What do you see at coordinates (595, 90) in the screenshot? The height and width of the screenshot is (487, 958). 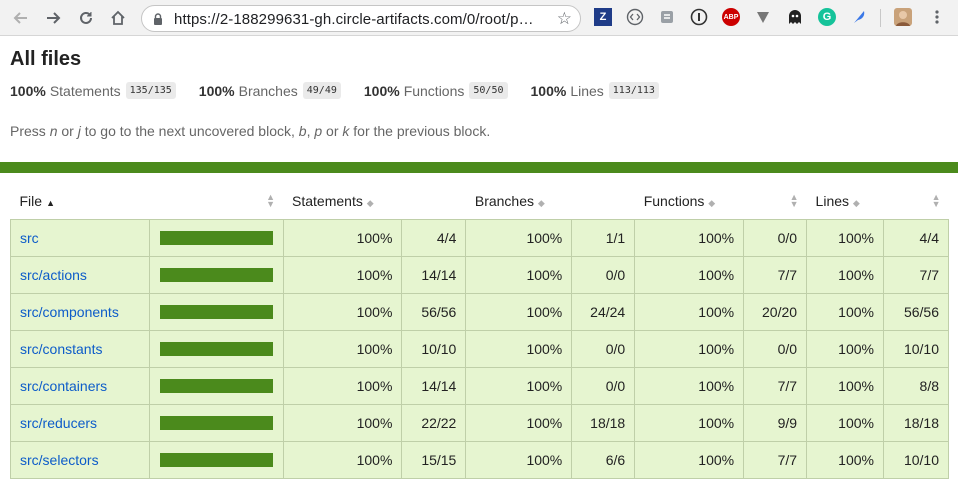 I see `summary-lines: 100% Lines 113/113` at bounding box center [595, 90].